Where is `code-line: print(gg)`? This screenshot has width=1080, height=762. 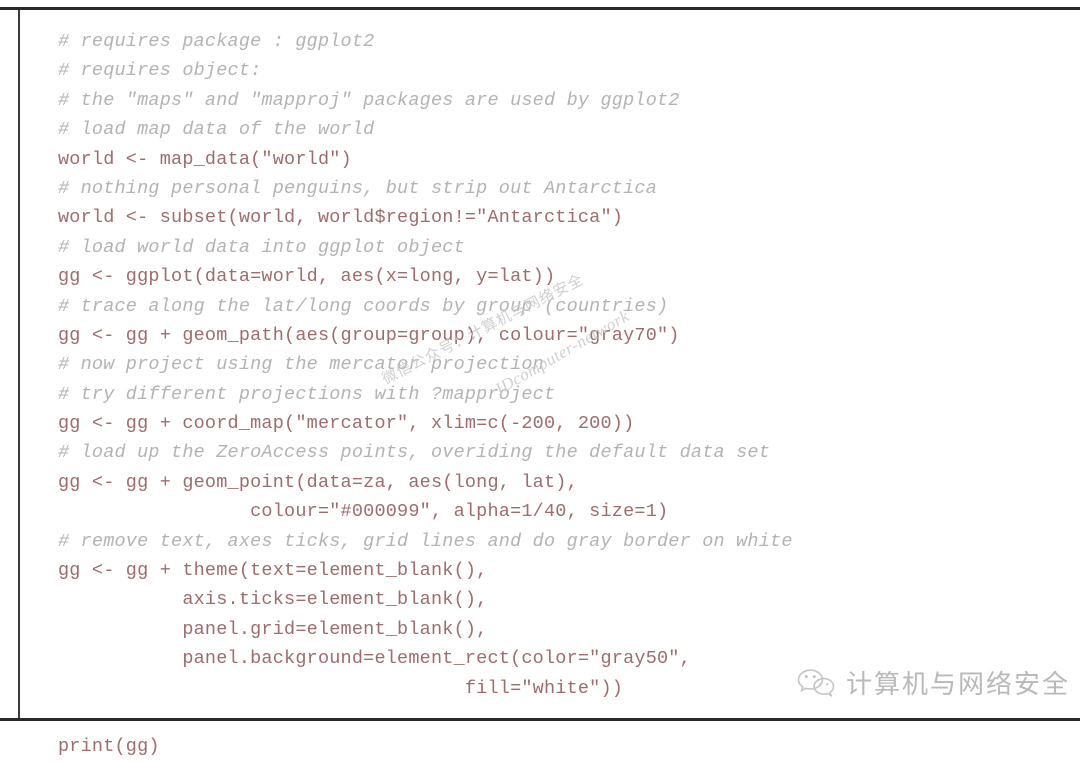 code-line: print(gg) is located at coordinates (109, 747).